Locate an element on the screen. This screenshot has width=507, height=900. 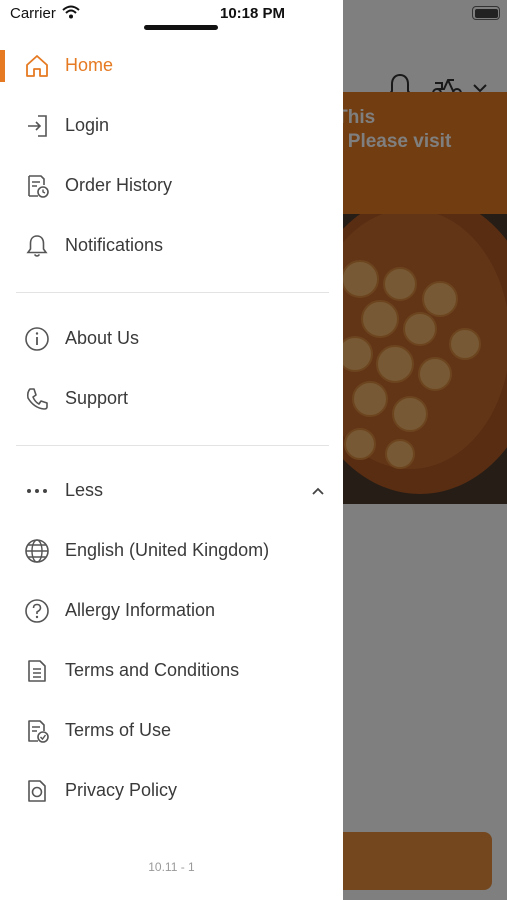
question-icon is located at coordinates (37, 611).